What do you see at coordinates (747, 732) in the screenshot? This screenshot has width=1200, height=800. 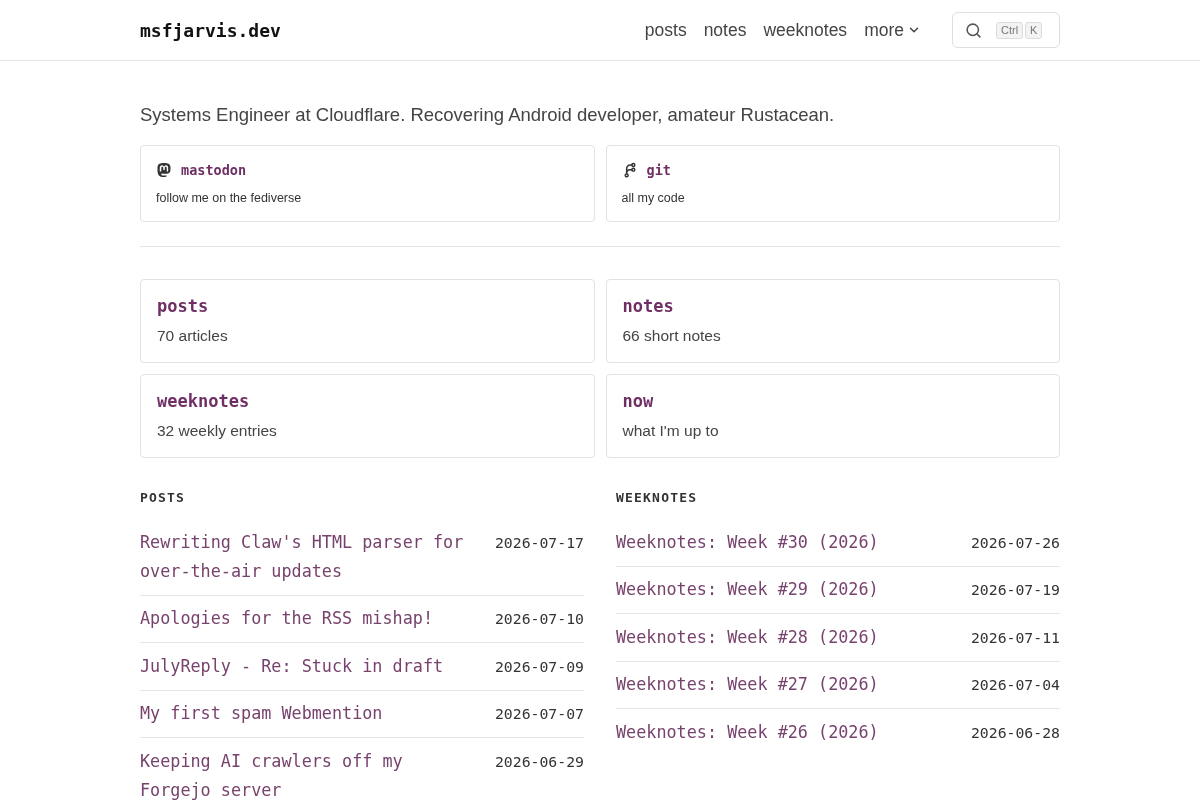 I see `article-link: Weeknotes: Week #26 (2026)` at bounding box center [747, 732].